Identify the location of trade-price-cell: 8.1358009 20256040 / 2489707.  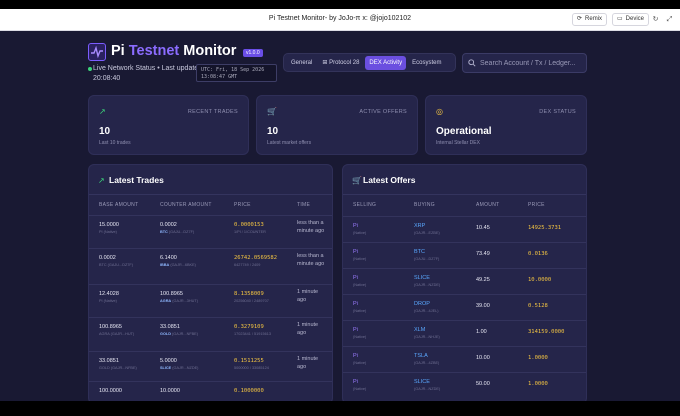
(251, 297).